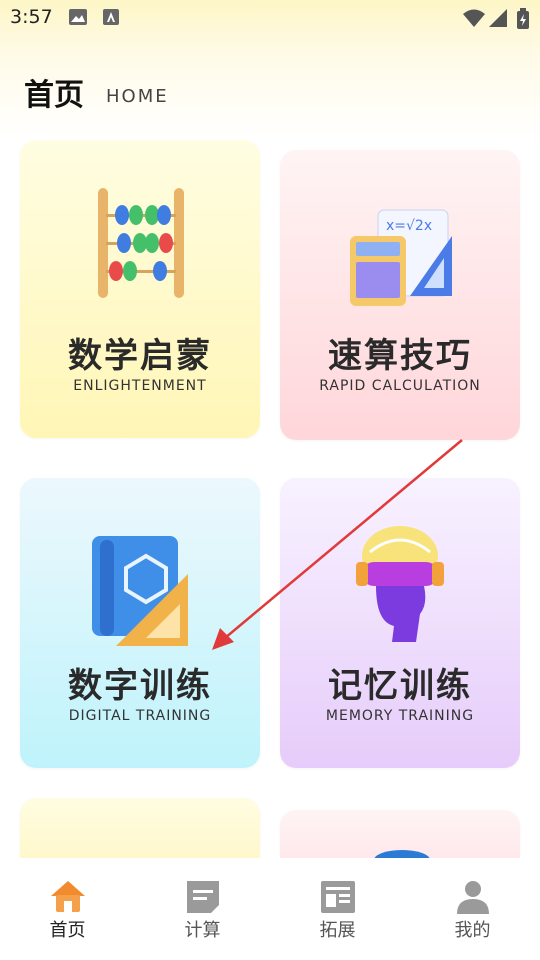 The height and width of the screenshot is (960, 540). Describe the element at coordinates (523, 18) in the screenshot. I see `battery-icon` at that location.